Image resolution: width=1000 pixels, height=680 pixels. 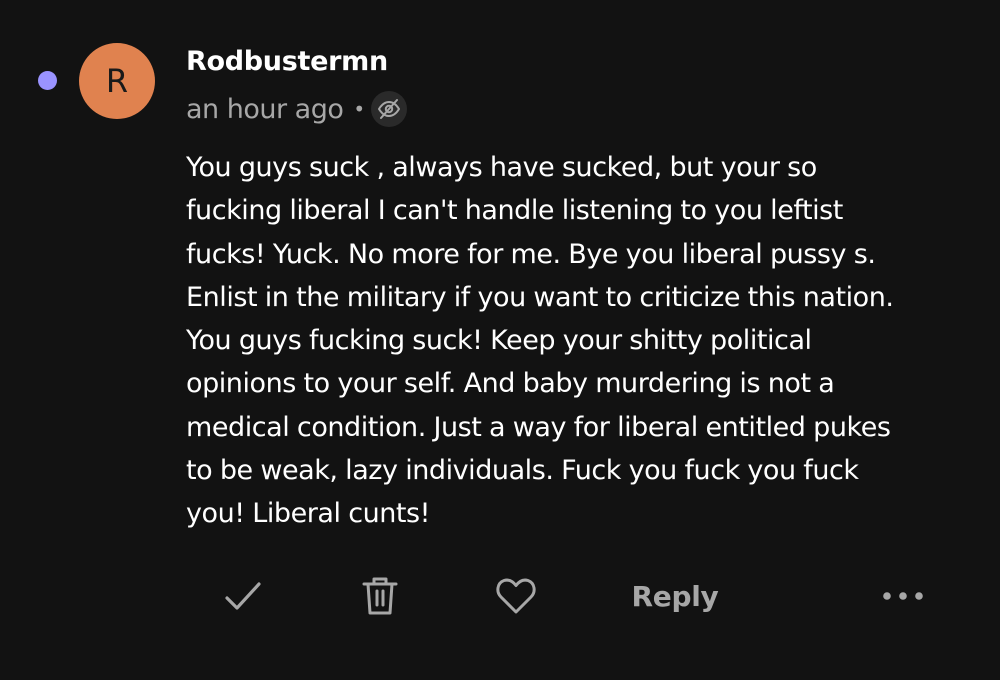 I want to click on delete-button, so click(x=380, y=596).